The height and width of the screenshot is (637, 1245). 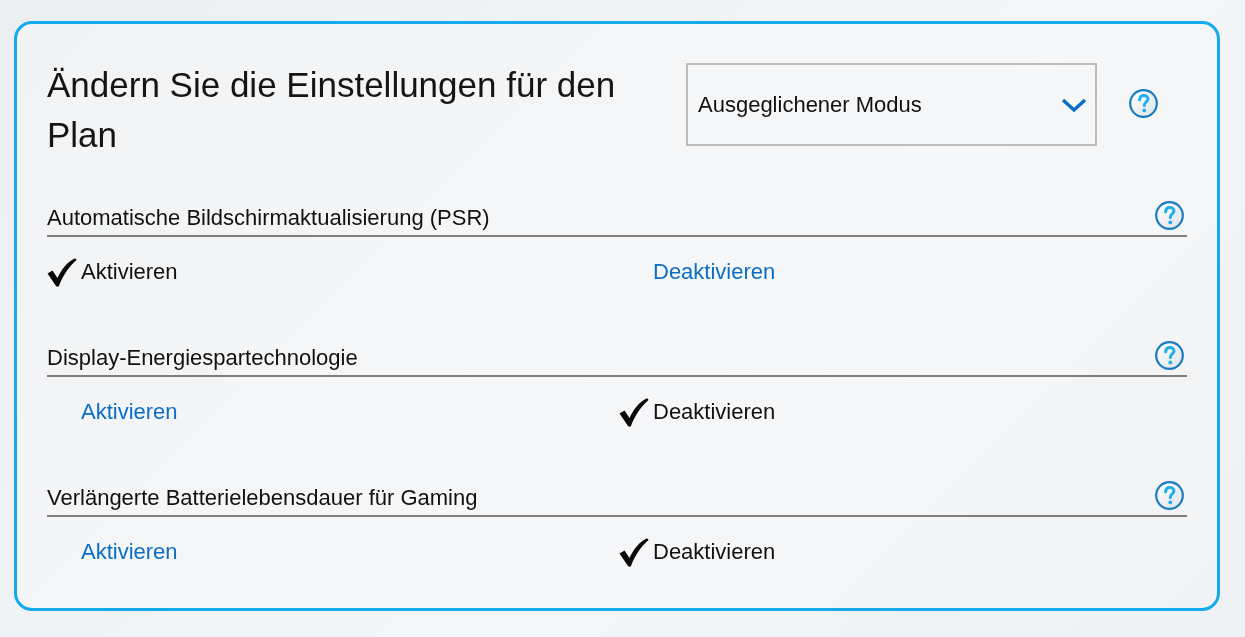 What do you see at coordinates (262, 498) in the screenshot?
I see `section-heading: Verlängerte Batterielebensdauer für Gaming` at bounding box center [262, 498].